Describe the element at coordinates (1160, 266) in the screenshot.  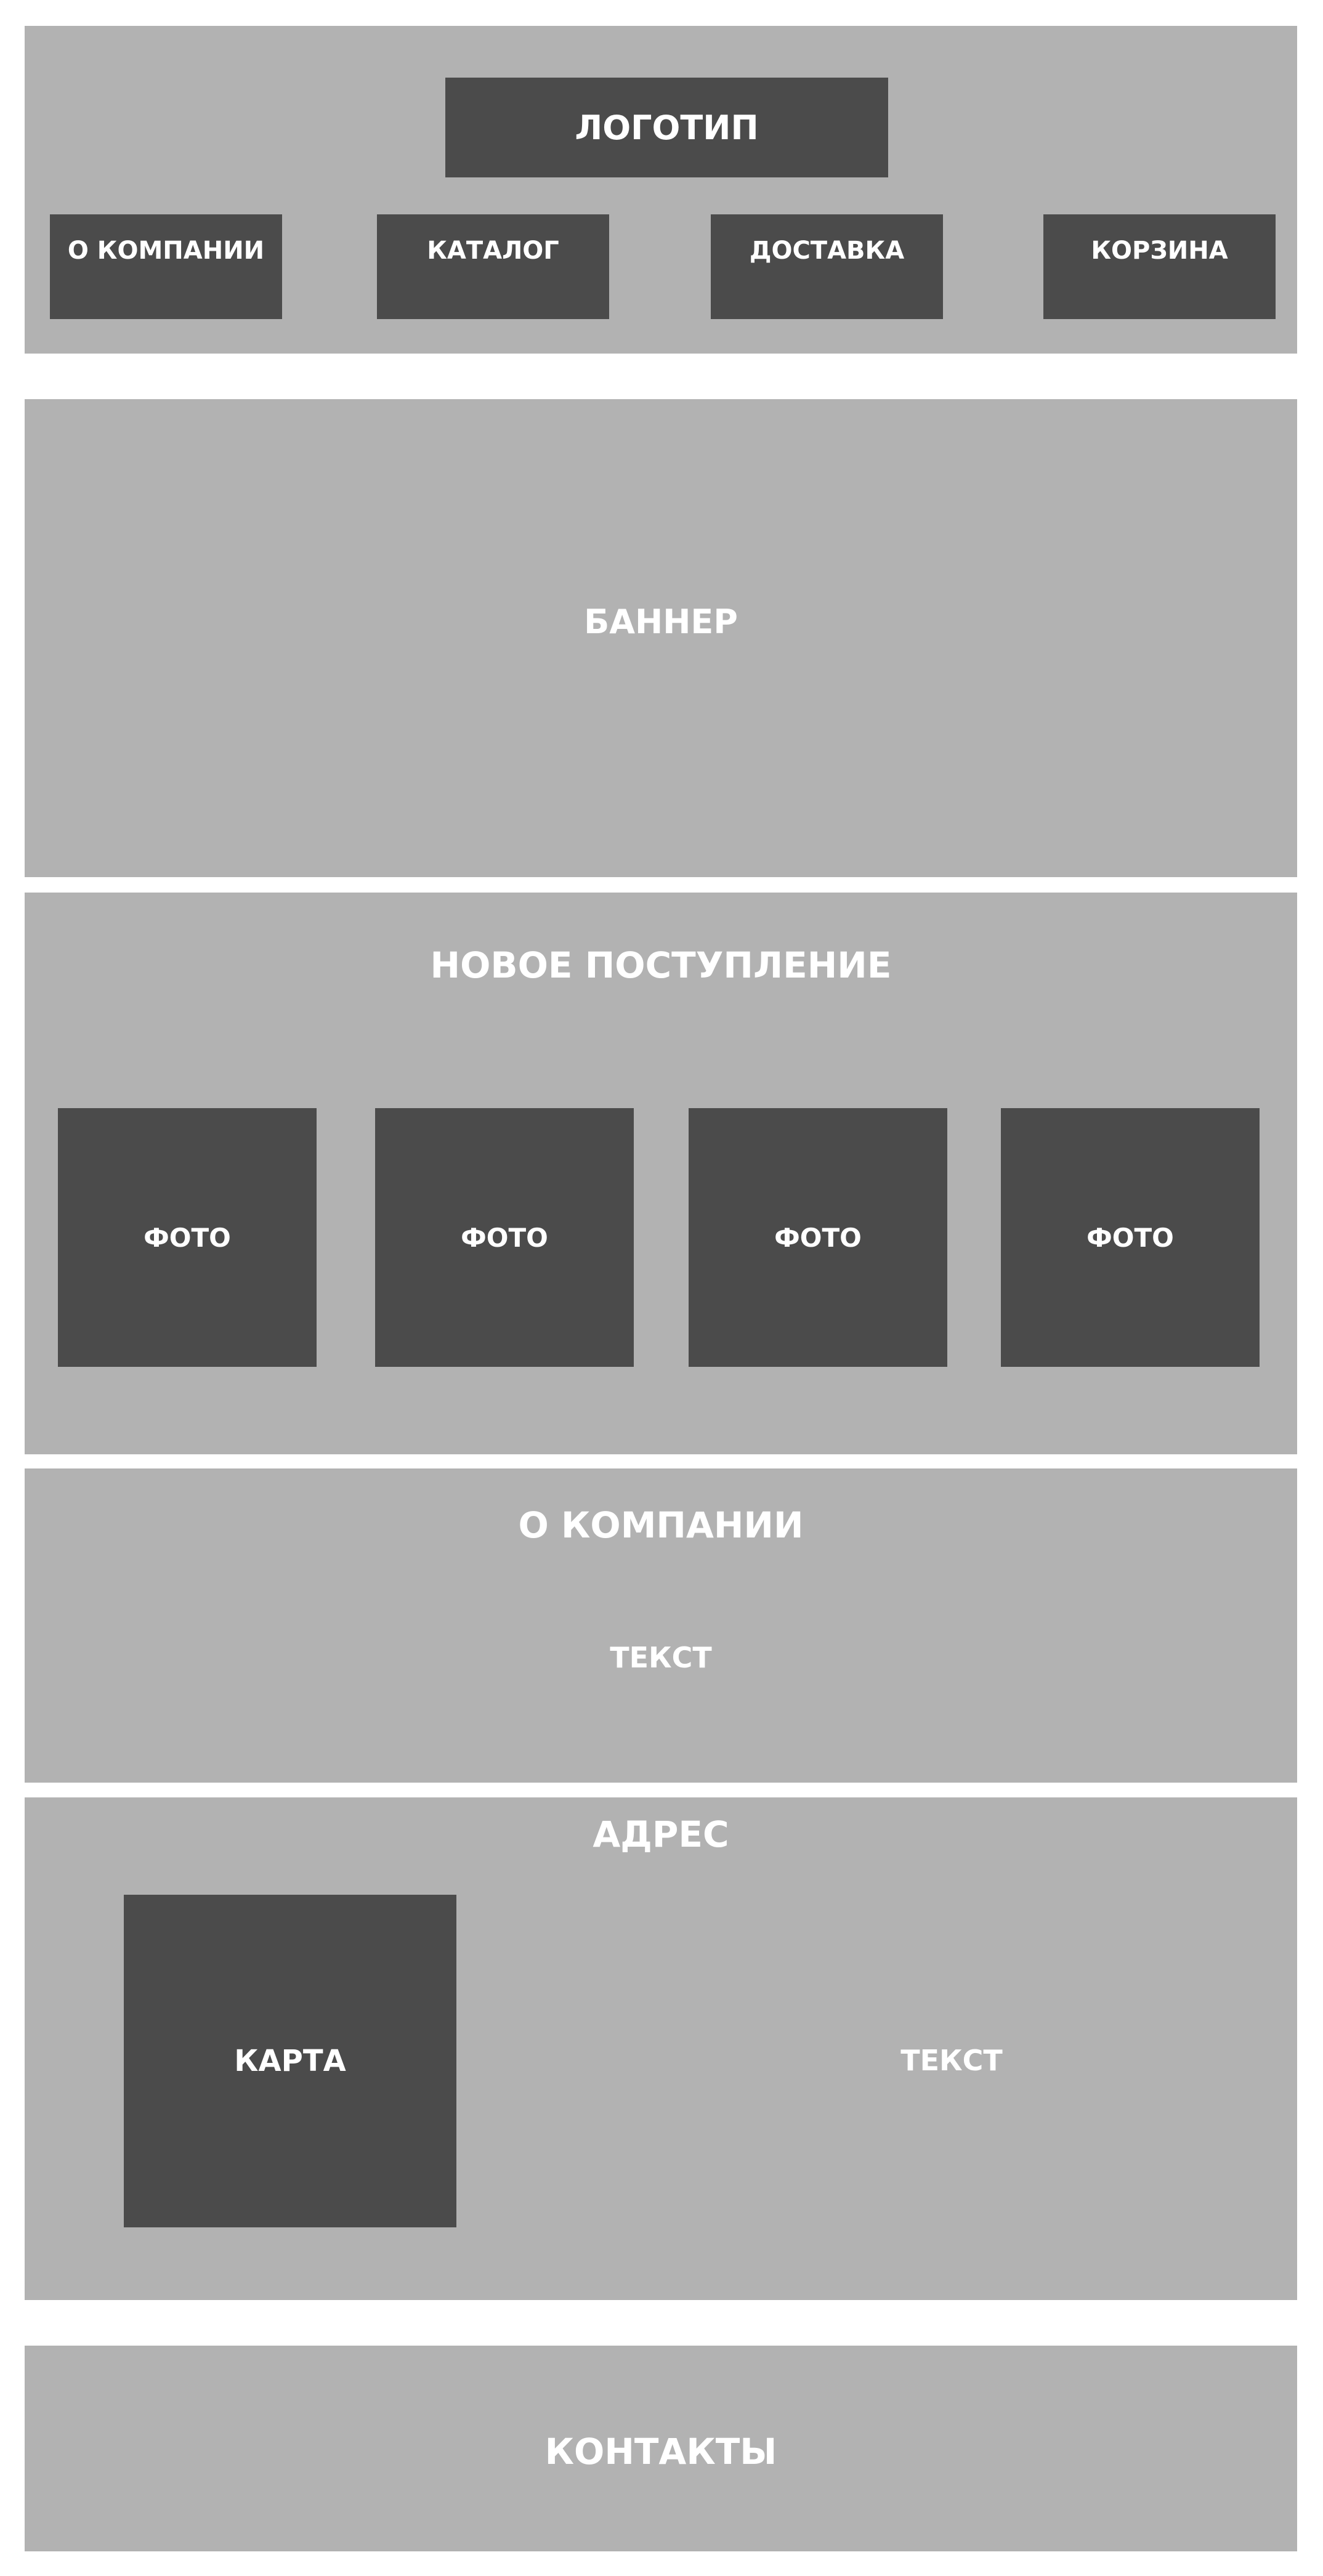
I see `nav-item-cart: КОРЗИНА` at that location.